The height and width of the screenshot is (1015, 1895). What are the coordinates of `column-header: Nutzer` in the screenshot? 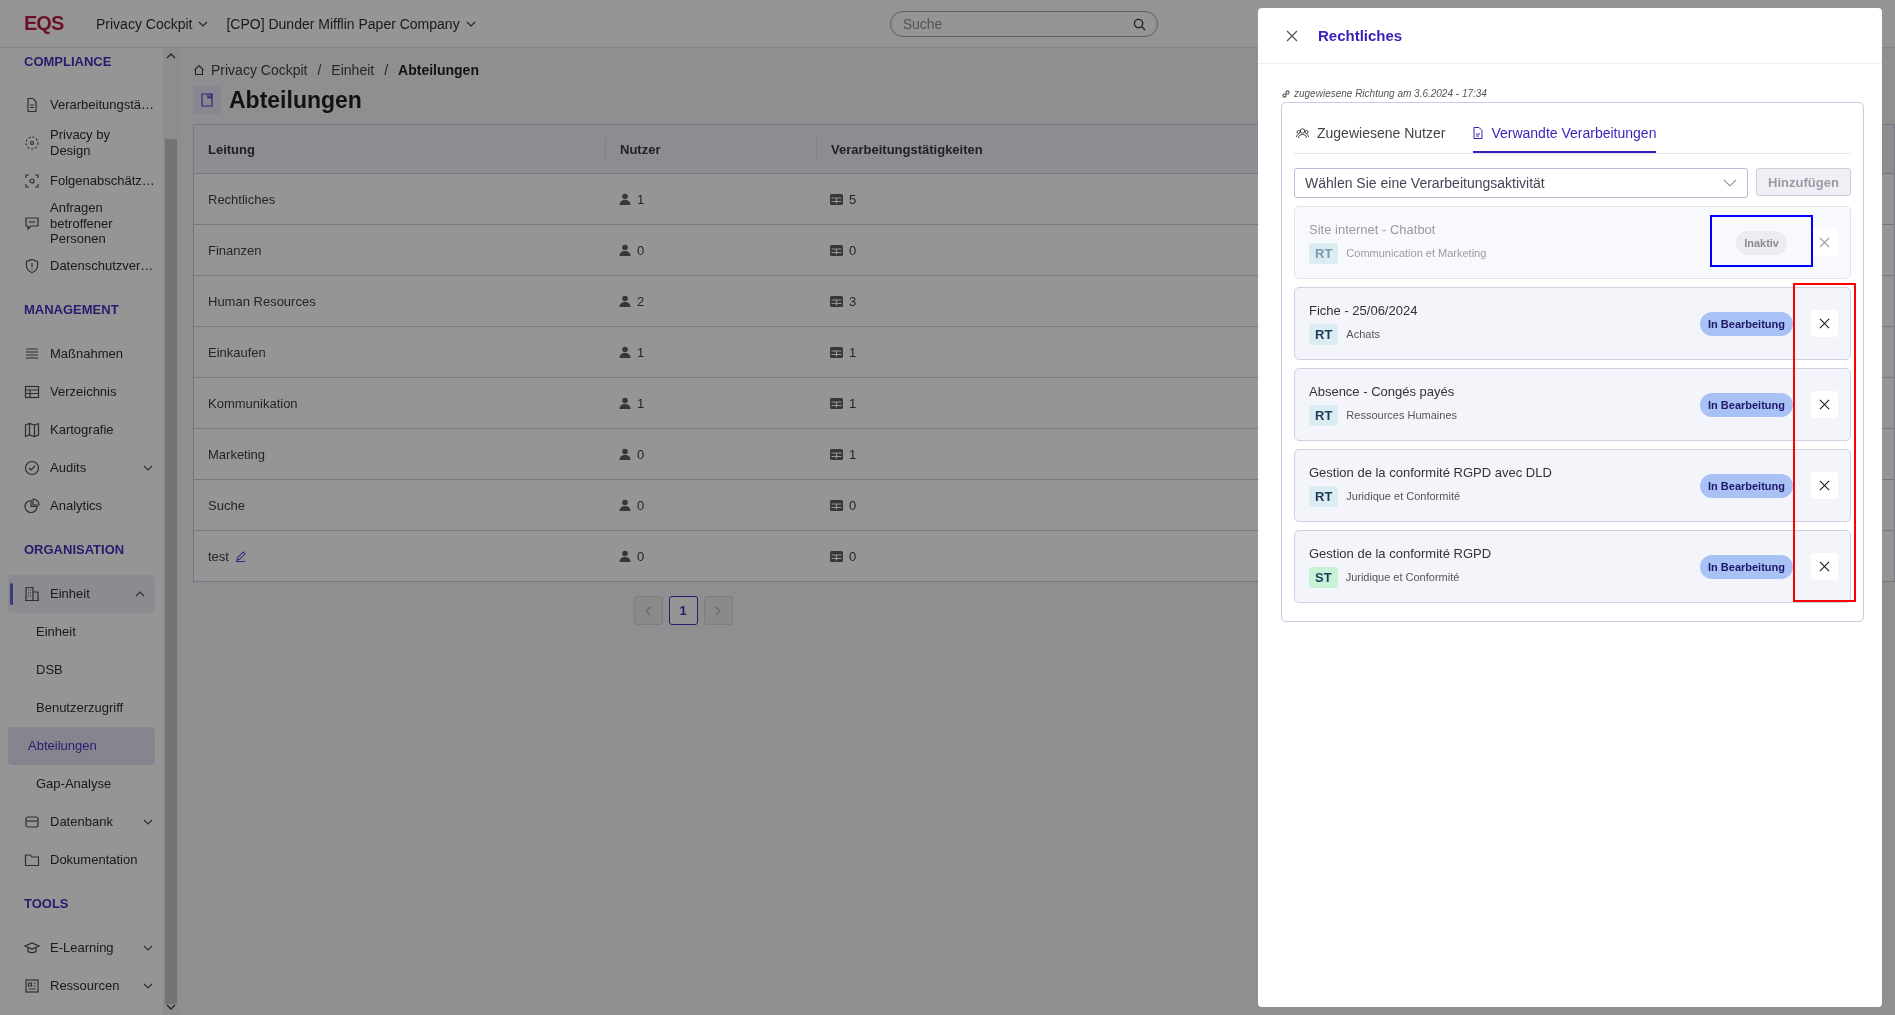 It's located at (710, 149).